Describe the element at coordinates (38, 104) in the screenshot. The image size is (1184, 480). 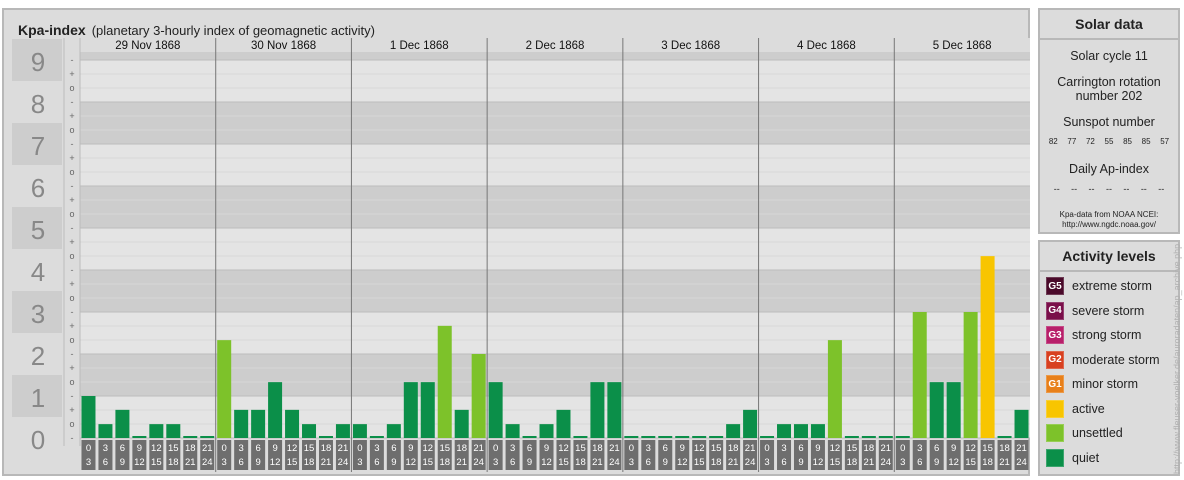
I see `y-tick-label: 8` at that location.